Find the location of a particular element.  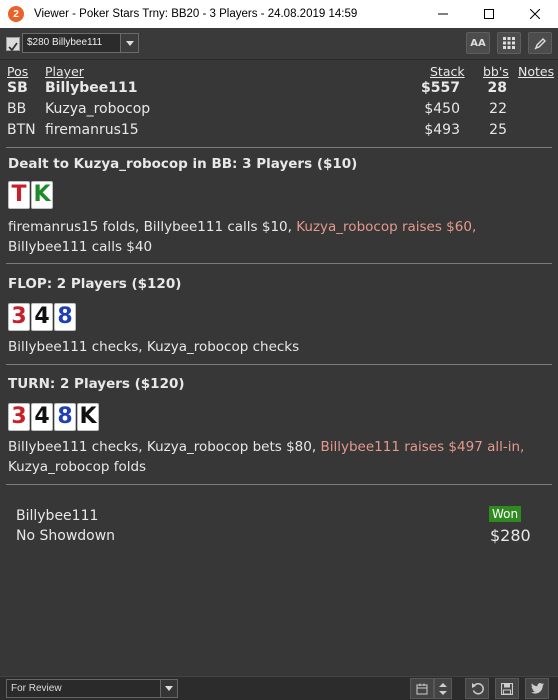

minimize-button is located at coordinates (443, 14).